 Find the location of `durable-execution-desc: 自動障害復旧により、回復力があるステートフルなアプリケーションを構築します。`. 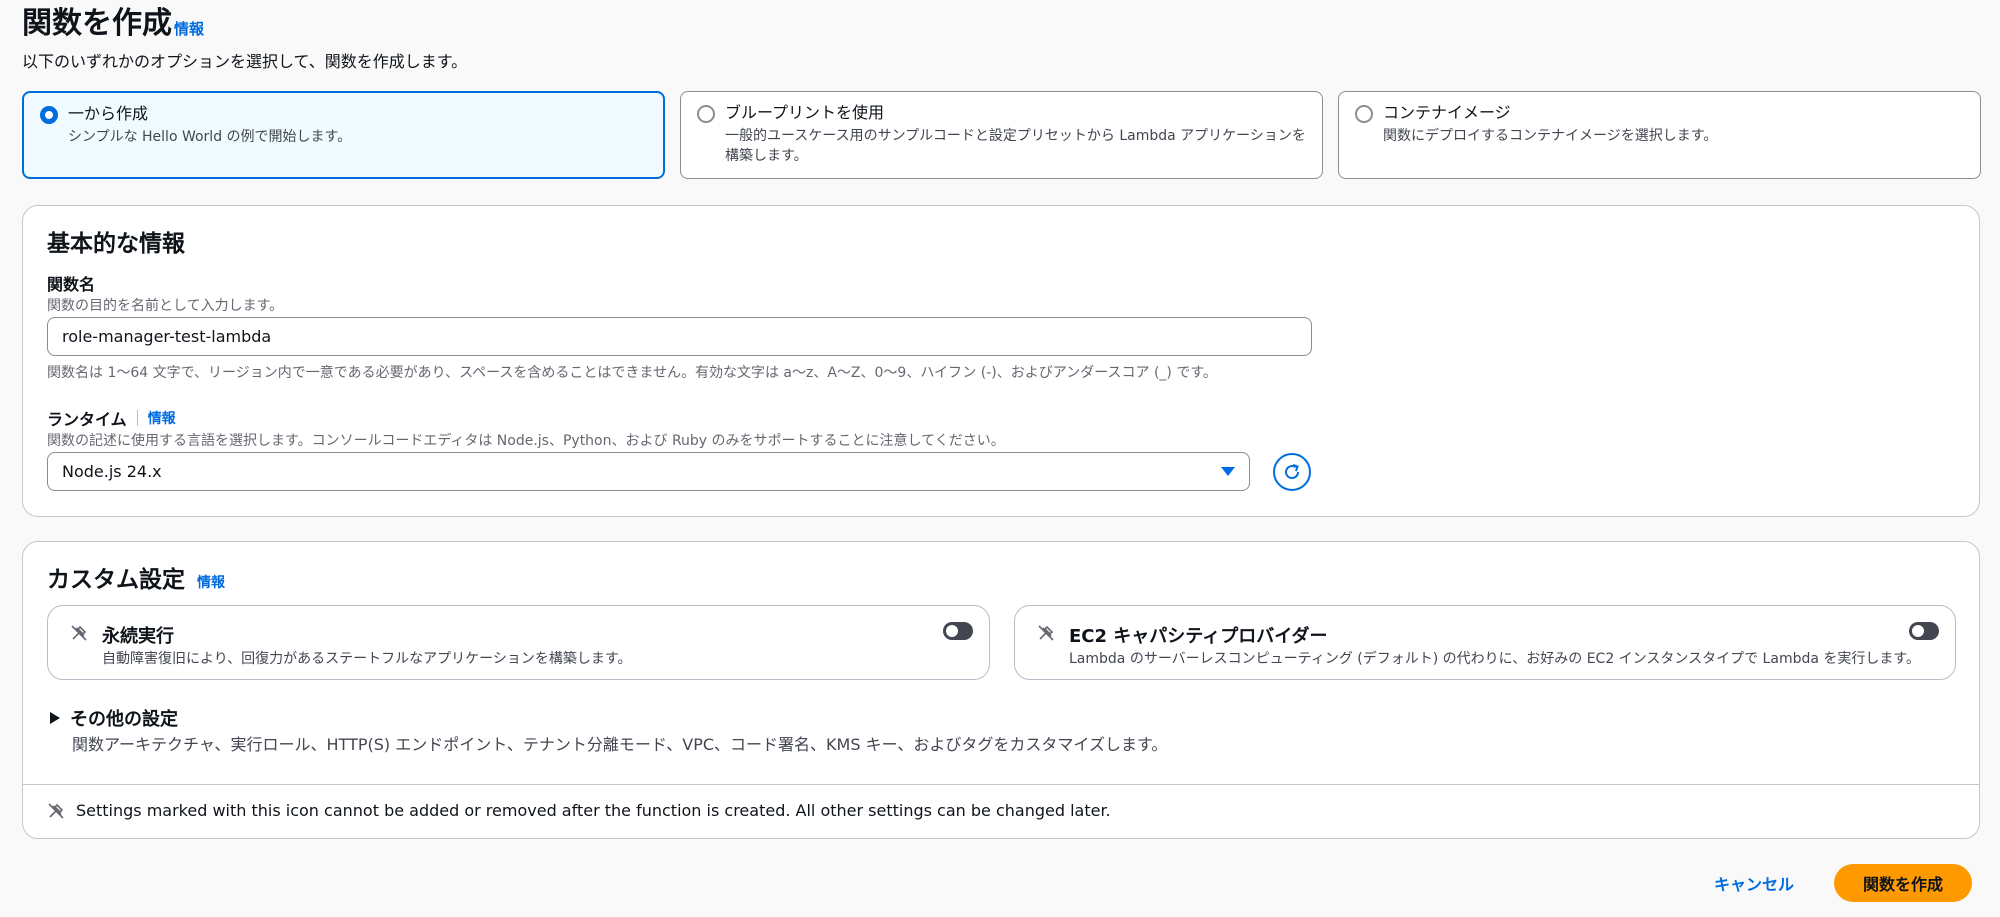

durable-execution-desc: 自動障害復旧により、回復力があるステートフルなアプリケーションを構築します。 is located at coordinates (367, 659).